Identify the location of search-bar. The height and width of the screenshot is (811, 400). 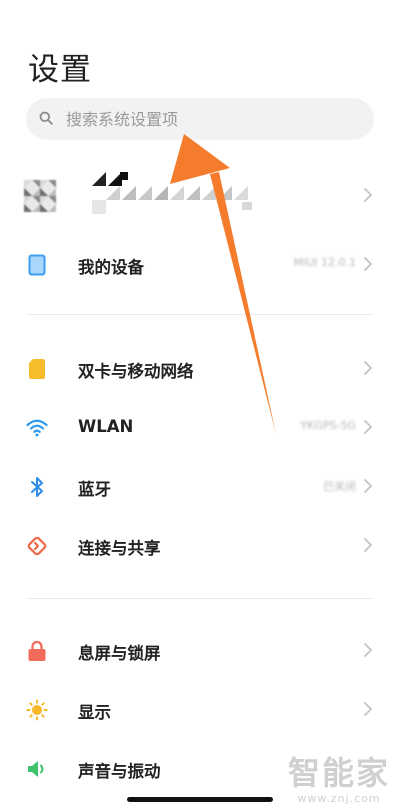
(200, 119).